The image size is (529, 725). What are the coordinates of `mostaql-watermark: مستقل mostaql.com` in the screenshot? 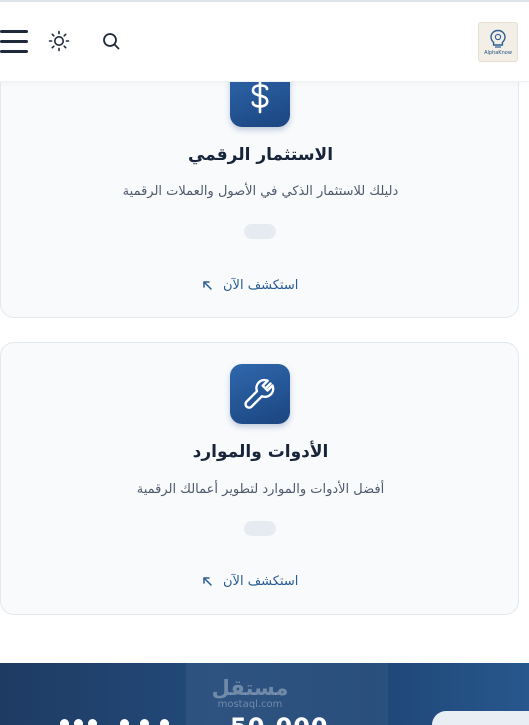 It's located at (250, 693).